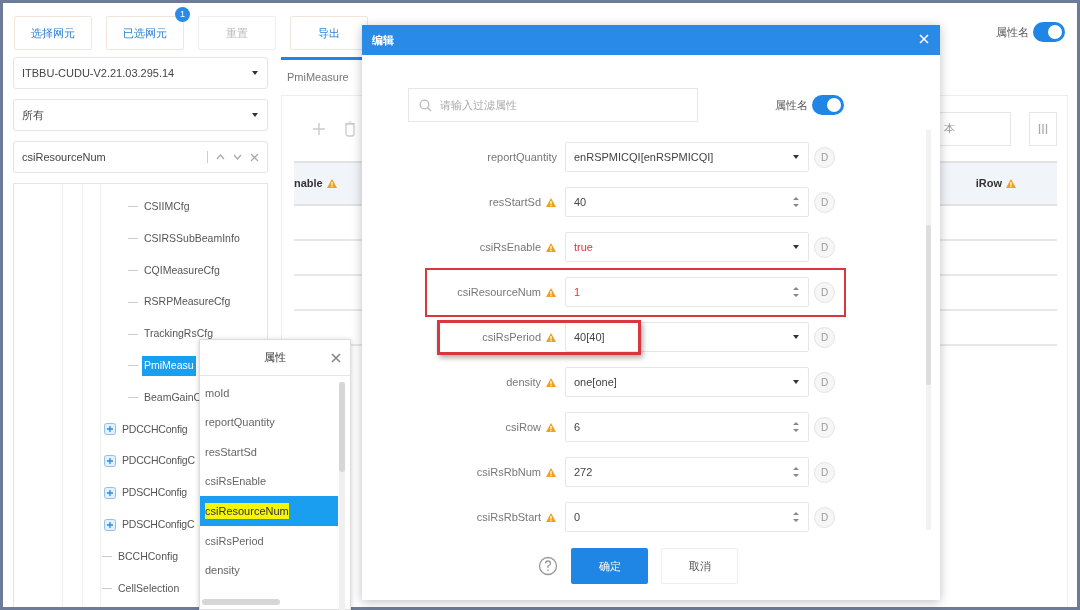  What do you see at coordinates (383, 40) in the screenshot?
I see `dialog-title: 编辑` at bounding box center [383, 40].